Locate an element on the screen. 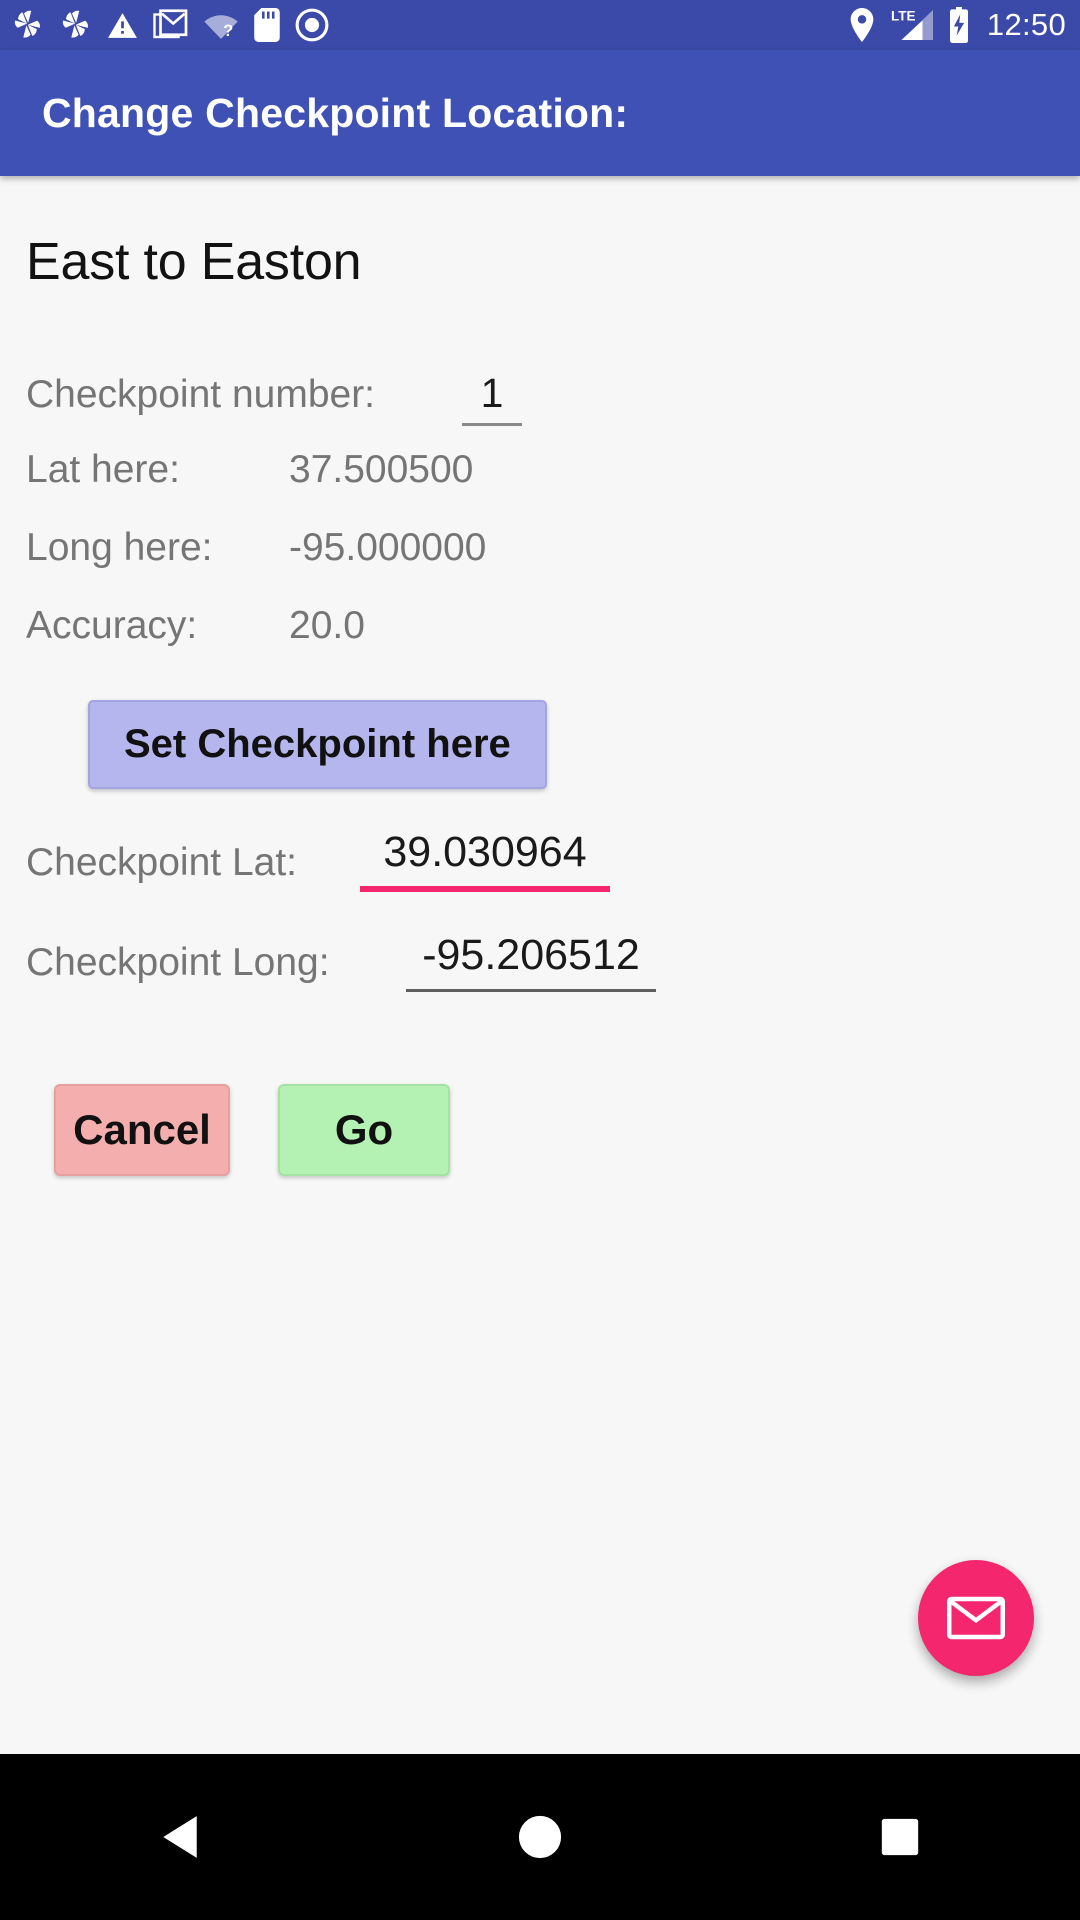 This screenshot has width=1080, height=1920. envelope-icon is located at coordinates (976, 1618).